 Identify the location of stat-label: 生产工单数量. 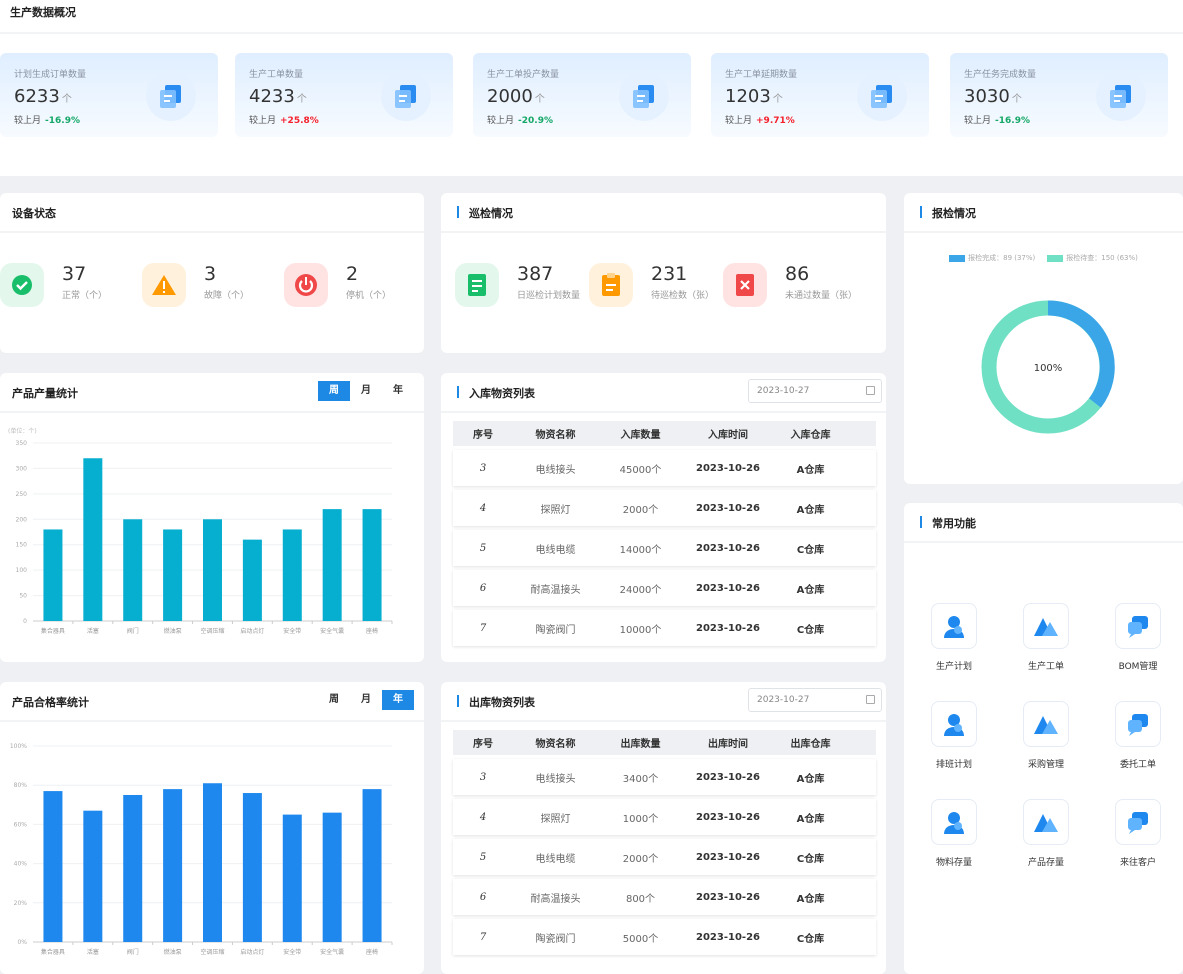
(276, 75).